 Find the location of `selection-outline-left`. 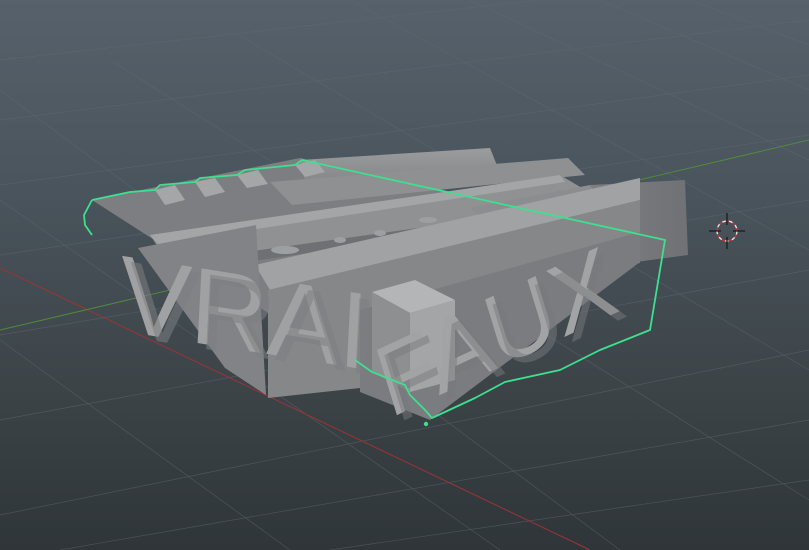

selection-outline-left is located at coordinates (88, 217).